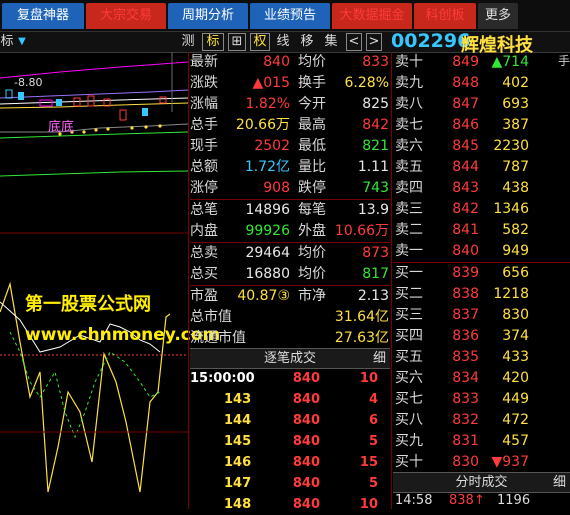 Image resolution: width=570 pixels, height=515 pixels. I want to click on label-total-buy: 总买, so click(204, 274).